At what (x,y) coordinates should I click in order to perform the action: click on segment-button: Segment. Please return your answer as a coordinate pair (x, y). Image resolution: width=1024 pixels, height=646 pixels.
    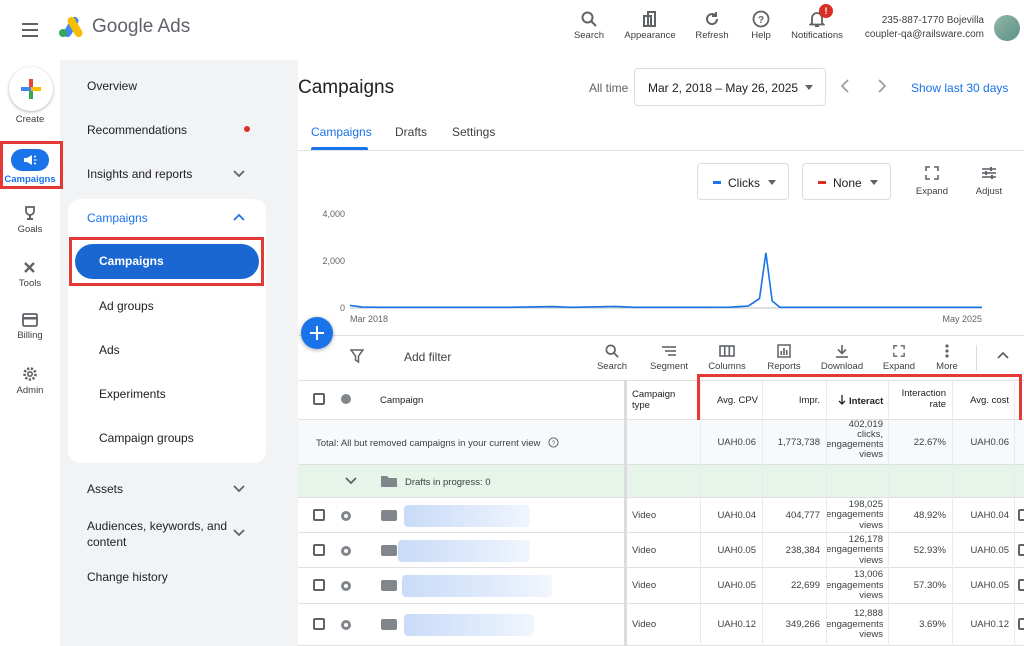
    Looking at the image, I should click on (669, 356).